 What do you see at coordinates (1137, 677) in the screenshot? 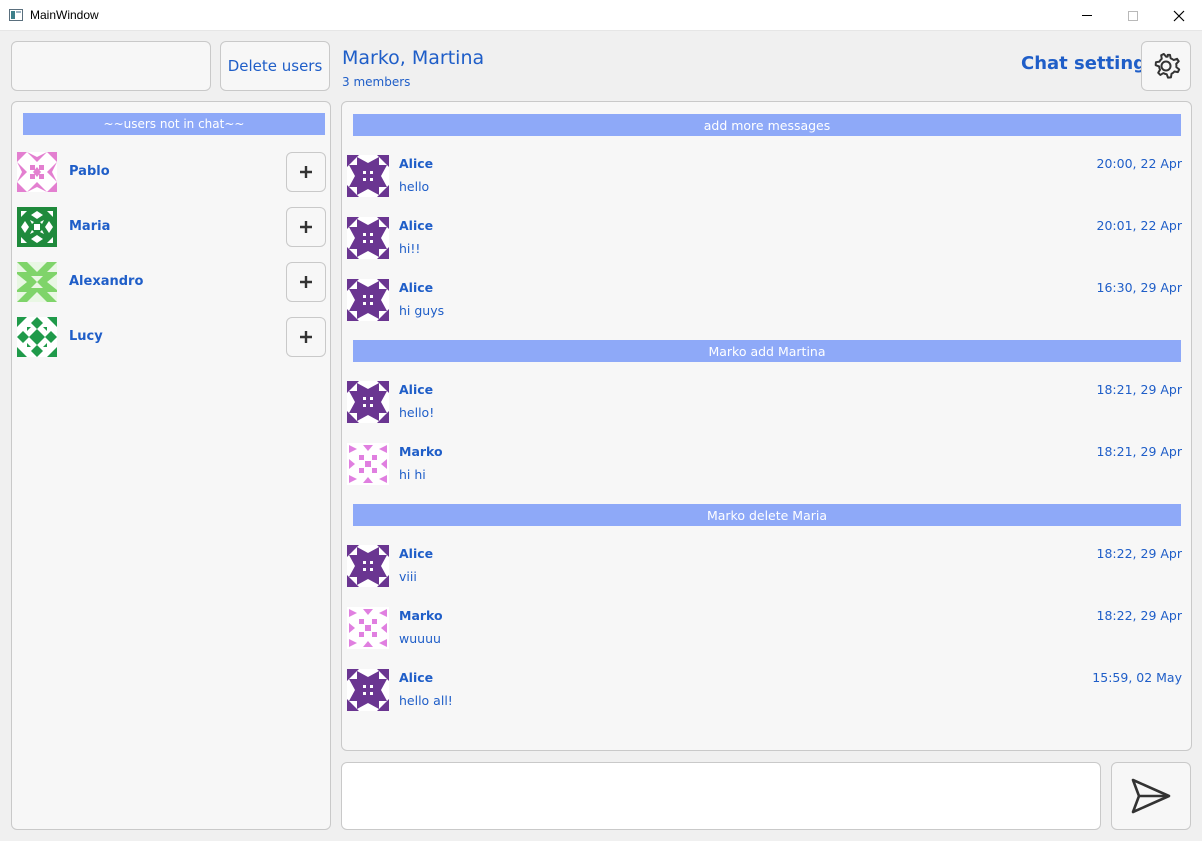
I see `message-time: 15:59, 02 May` at bounding box center [1137, 677].